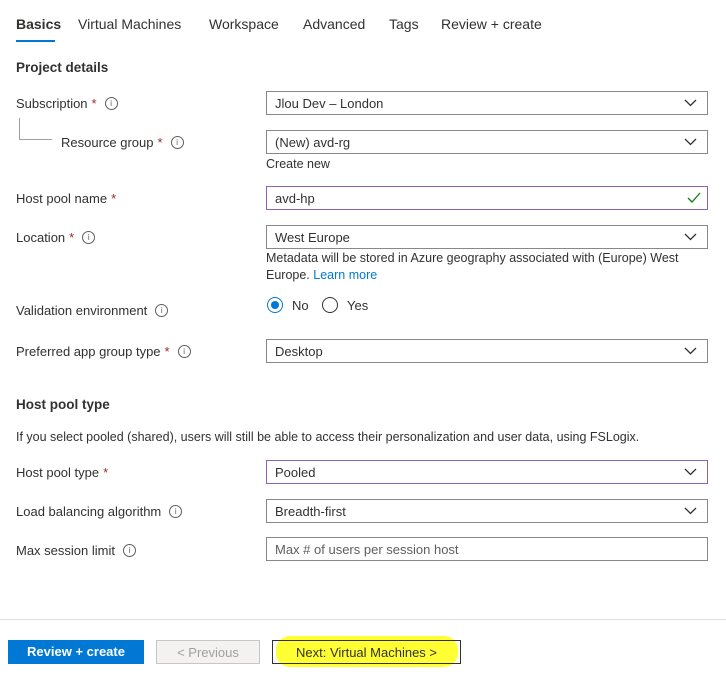 The width and height of the screenshot is (726, 679). I want to click on validation-radio-no: No, so click(288, 305).